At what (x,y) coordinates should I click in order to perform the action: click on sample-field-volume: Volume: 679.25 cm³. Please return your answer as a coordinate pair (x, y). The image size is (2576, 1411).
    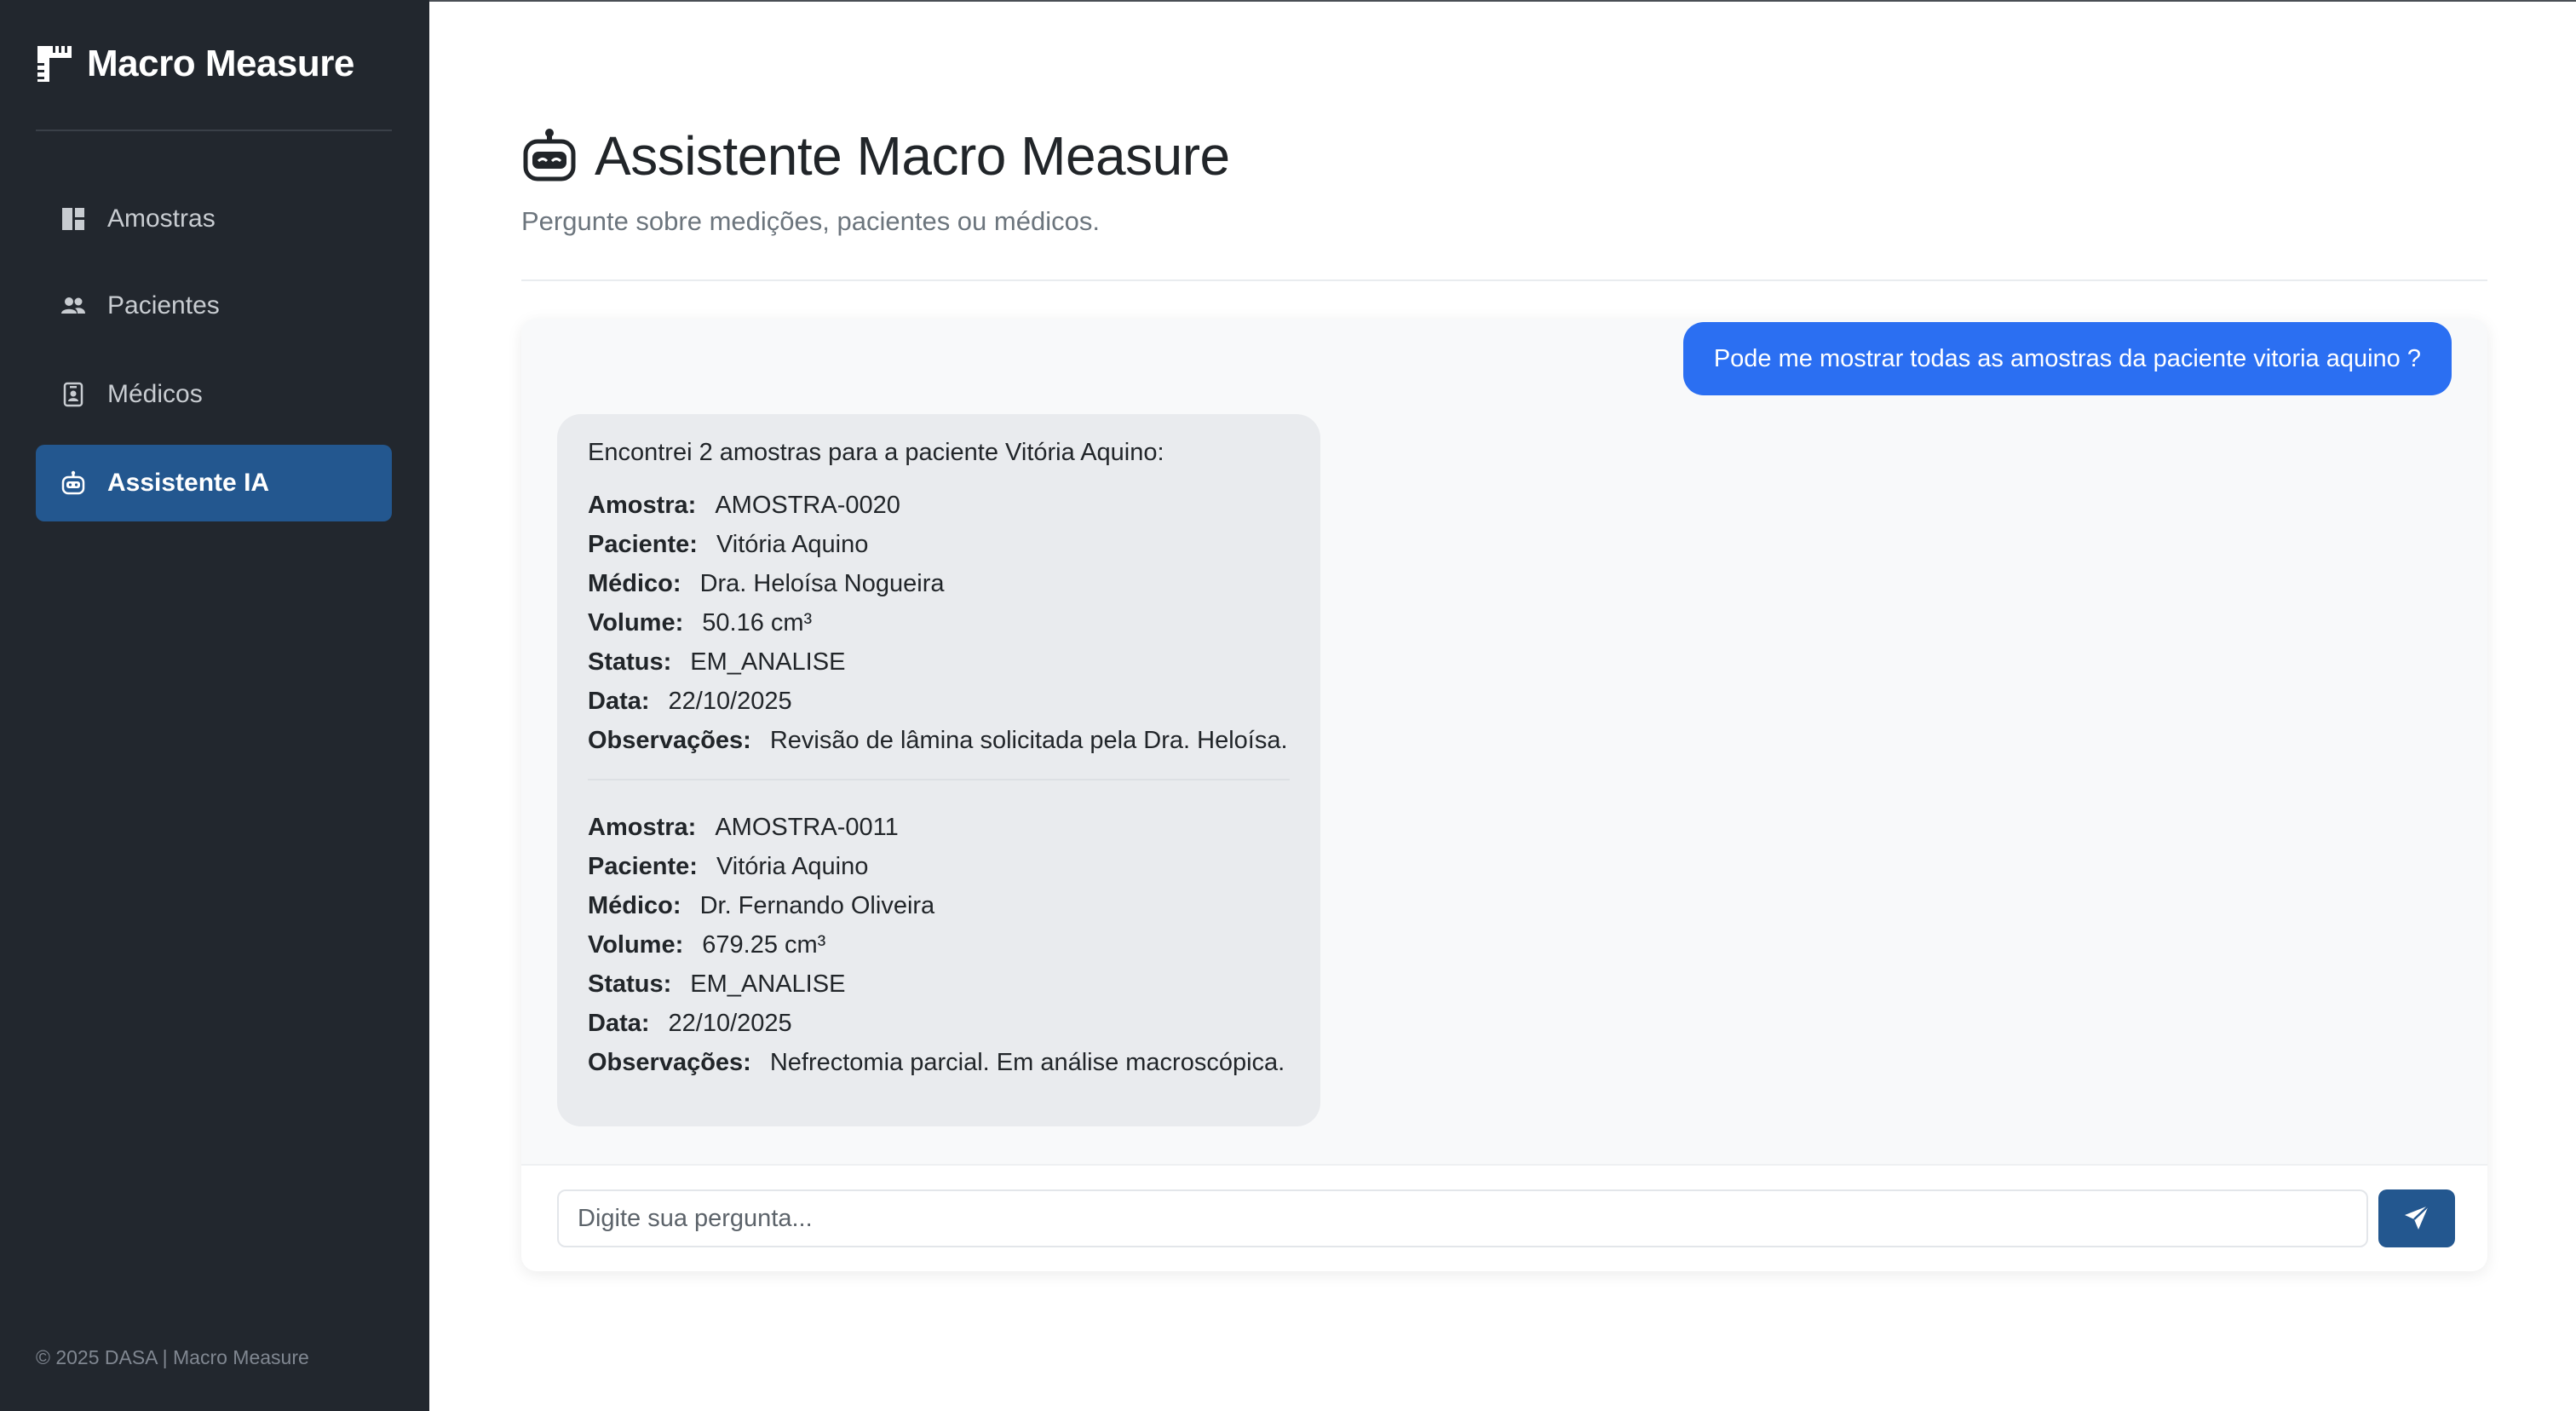
    Looking at the image, I should click on (707, 945).